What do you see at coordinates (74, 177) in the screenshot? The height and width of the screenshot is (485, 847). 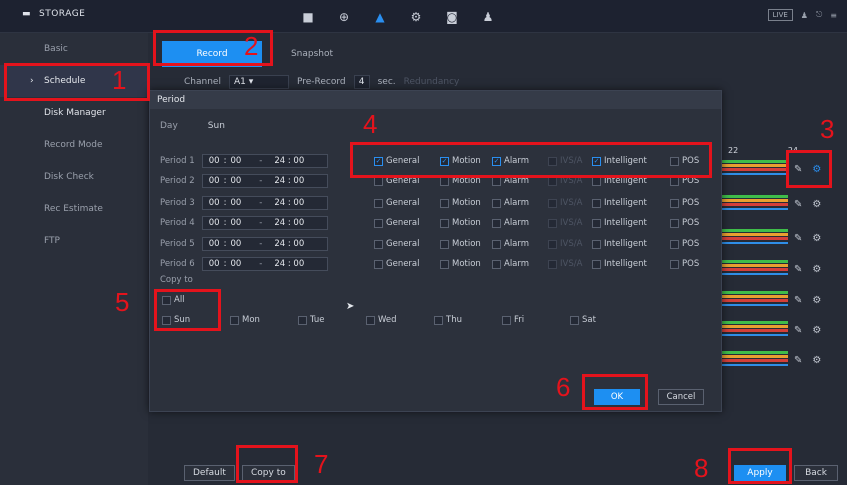 I see `sidebar-item-disk-check: Disk Check` at bounding box center [74, 177].